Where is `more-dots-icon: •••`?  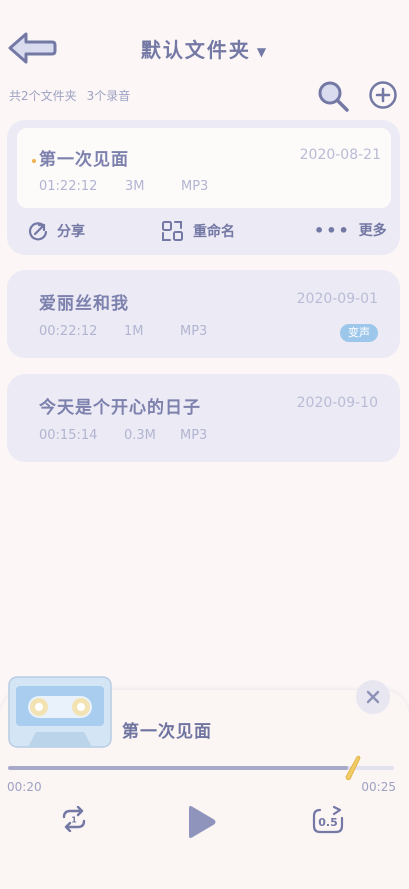
more-dots-icon: ••• is located at coordinates (332, 230).